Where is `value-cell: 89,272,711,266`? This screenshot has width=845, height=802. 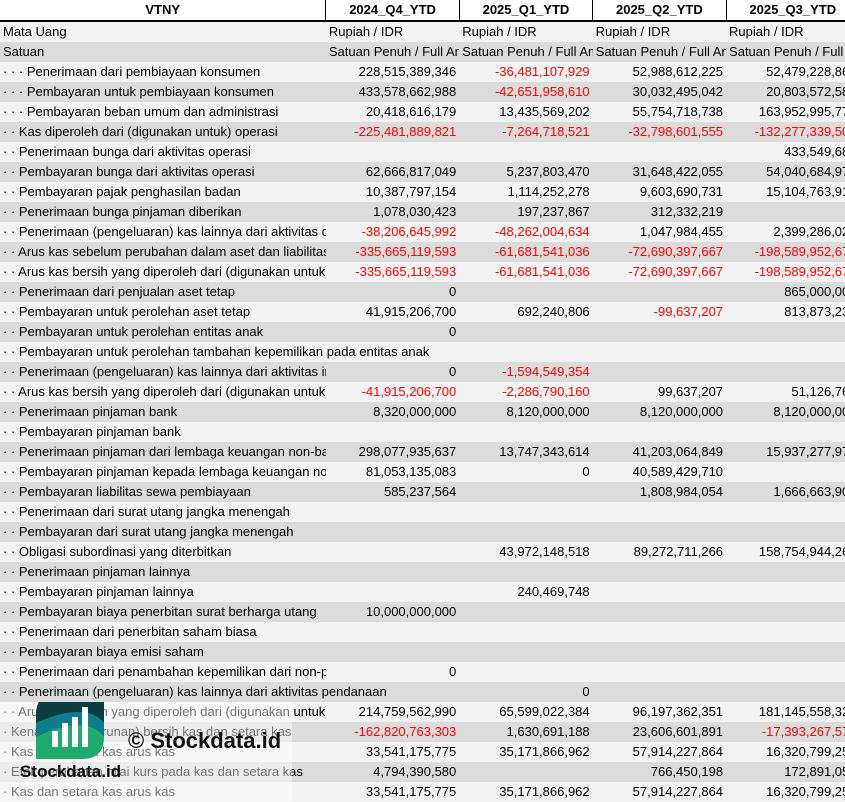
value-cell: 89,272,711,266 is located at coordinates (659, 552).